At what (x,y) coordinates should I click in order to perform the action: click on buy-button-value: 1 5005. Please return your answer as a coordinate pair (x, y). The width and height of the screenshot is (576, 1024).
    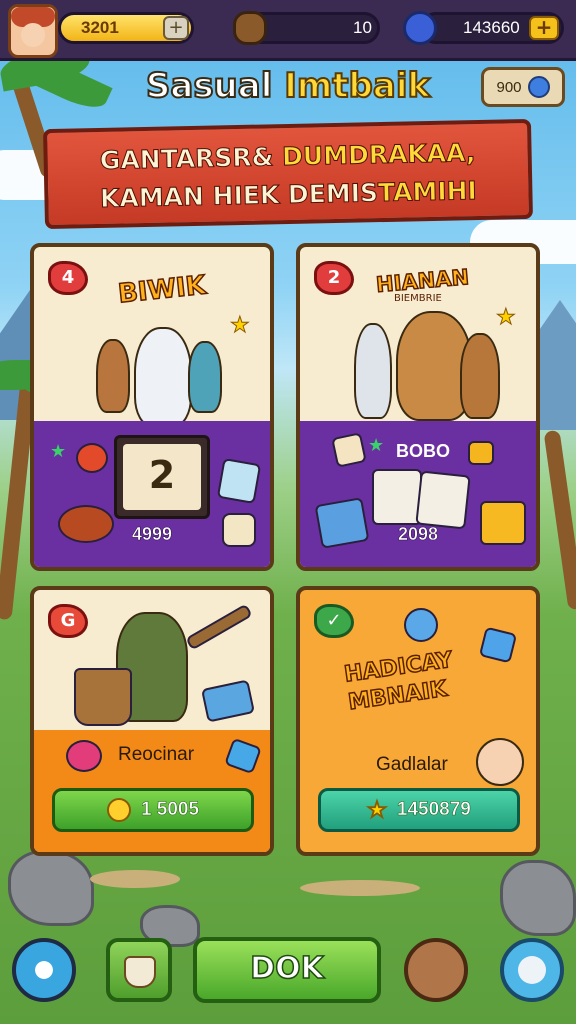
    Looking at the image, I should click on (170, 810).